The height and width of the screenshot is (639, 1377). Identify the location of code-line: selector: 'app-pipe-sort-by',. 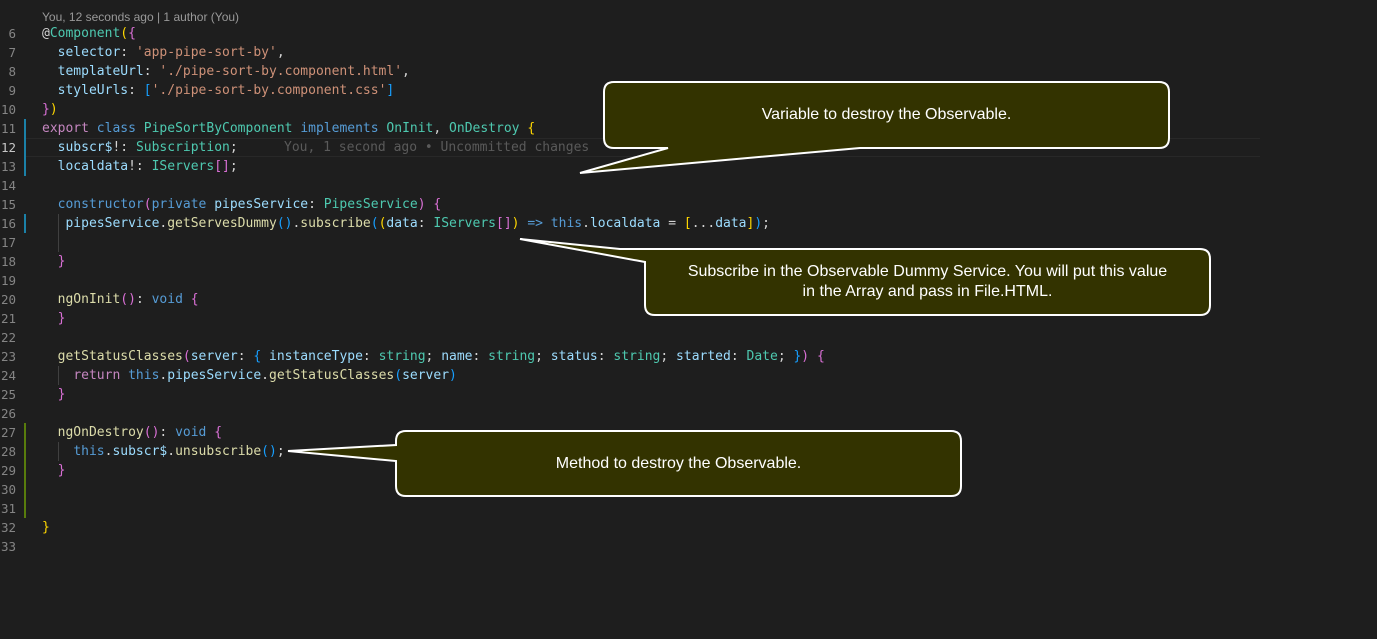
(163, 52).